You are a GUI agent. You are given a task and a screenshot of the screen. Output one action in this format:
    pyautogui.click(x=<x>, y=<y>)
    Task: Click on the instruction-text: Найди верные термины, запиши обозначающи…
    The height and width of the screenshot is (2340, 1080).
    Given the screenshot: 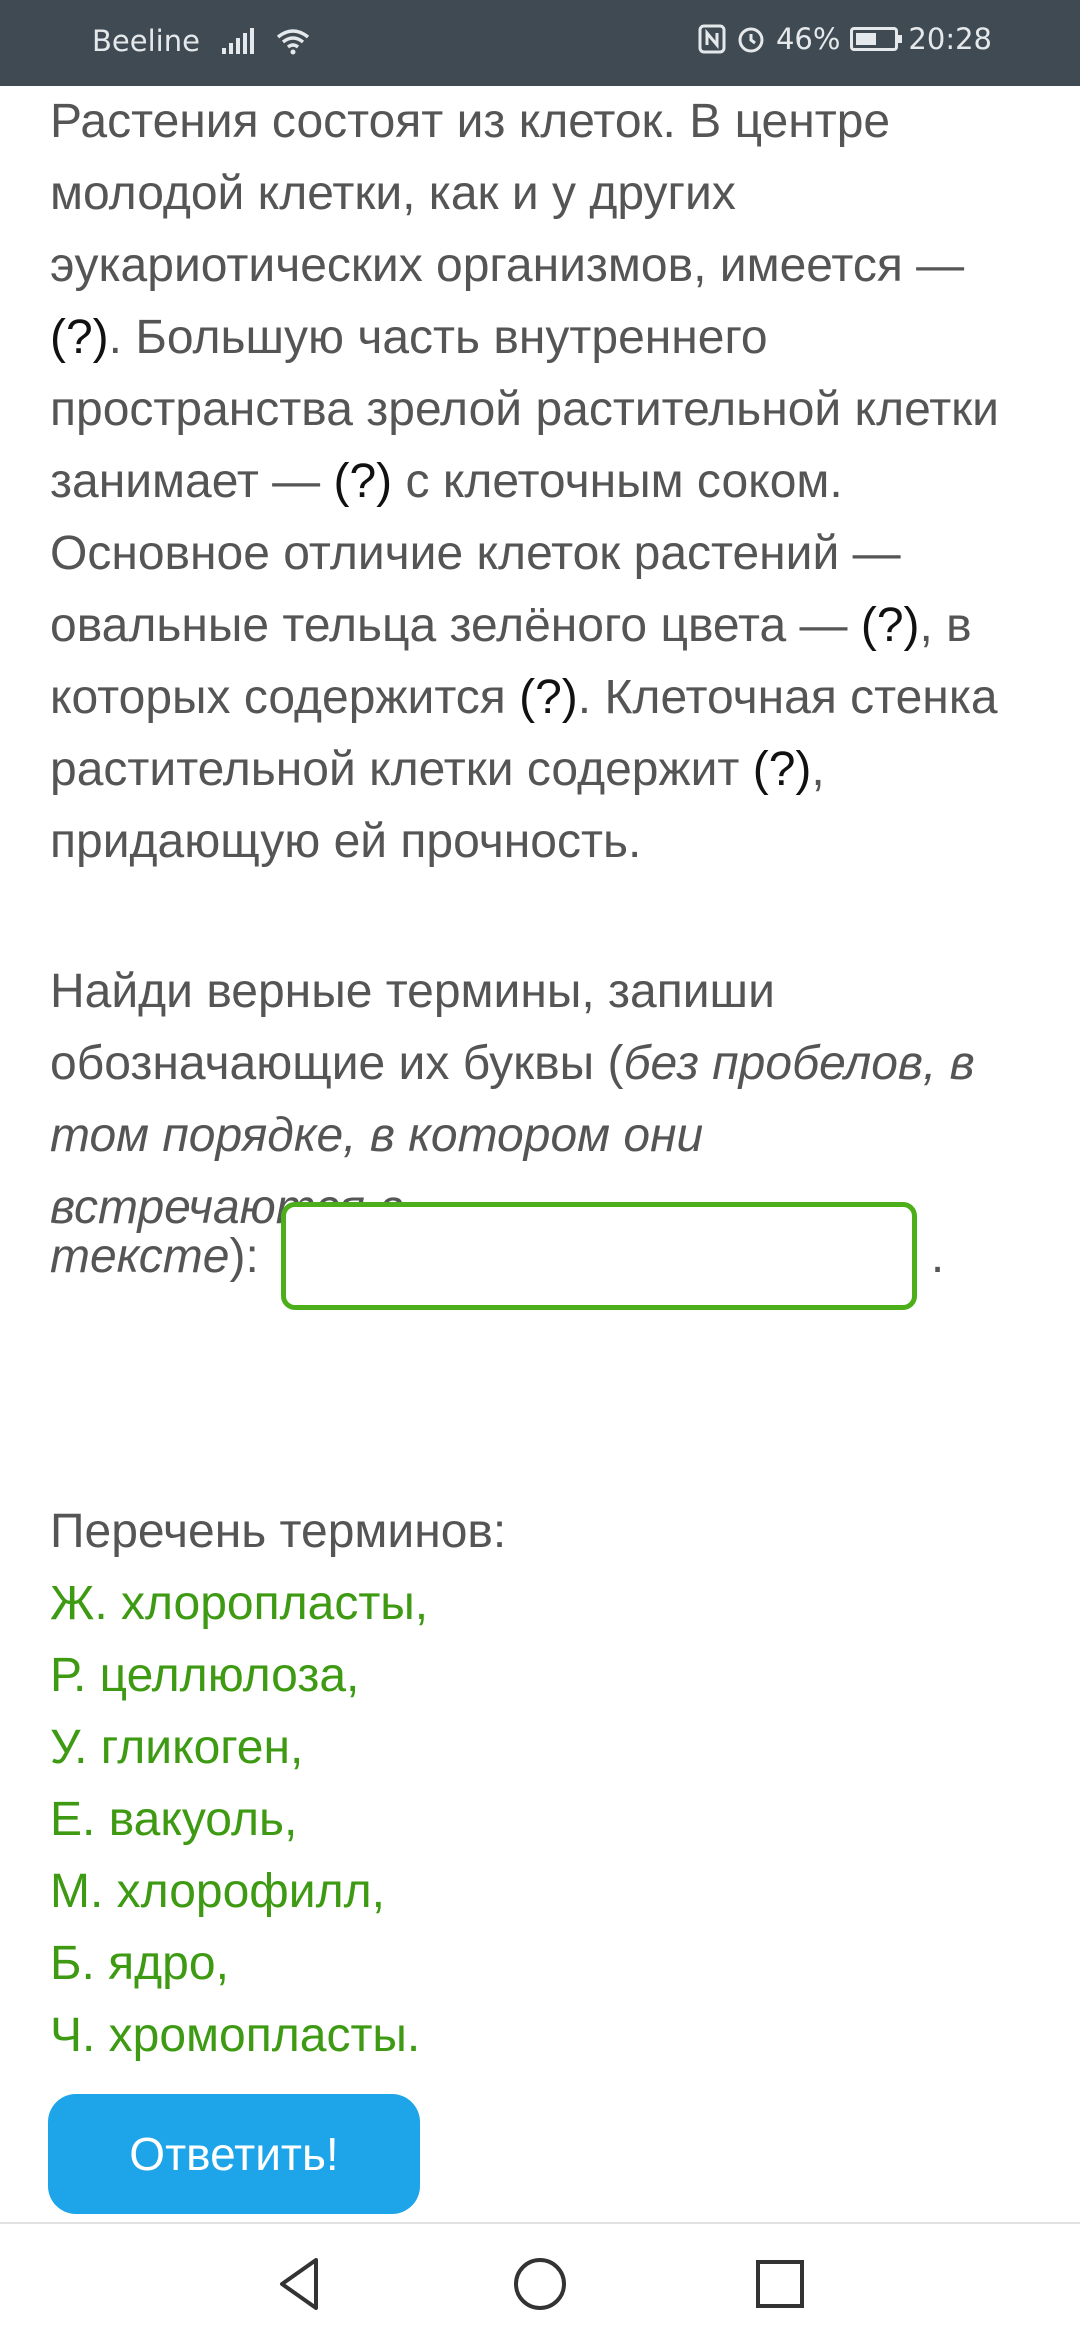 What is the action you would take?
    pyautogui.click(x=530, y=1100)
    